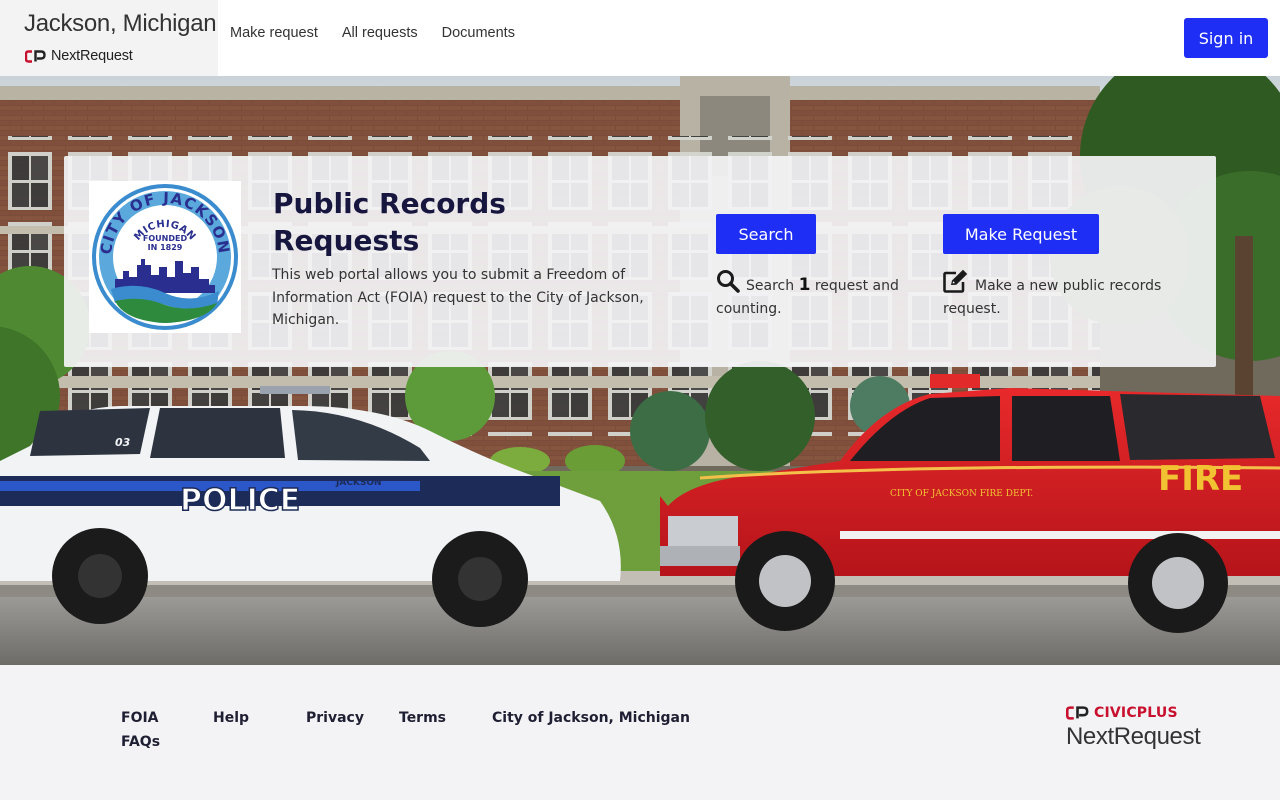  Describe the element at coordinates (770, 286) in the screenshot. I see `search-summary-prefix: Search` at that location.